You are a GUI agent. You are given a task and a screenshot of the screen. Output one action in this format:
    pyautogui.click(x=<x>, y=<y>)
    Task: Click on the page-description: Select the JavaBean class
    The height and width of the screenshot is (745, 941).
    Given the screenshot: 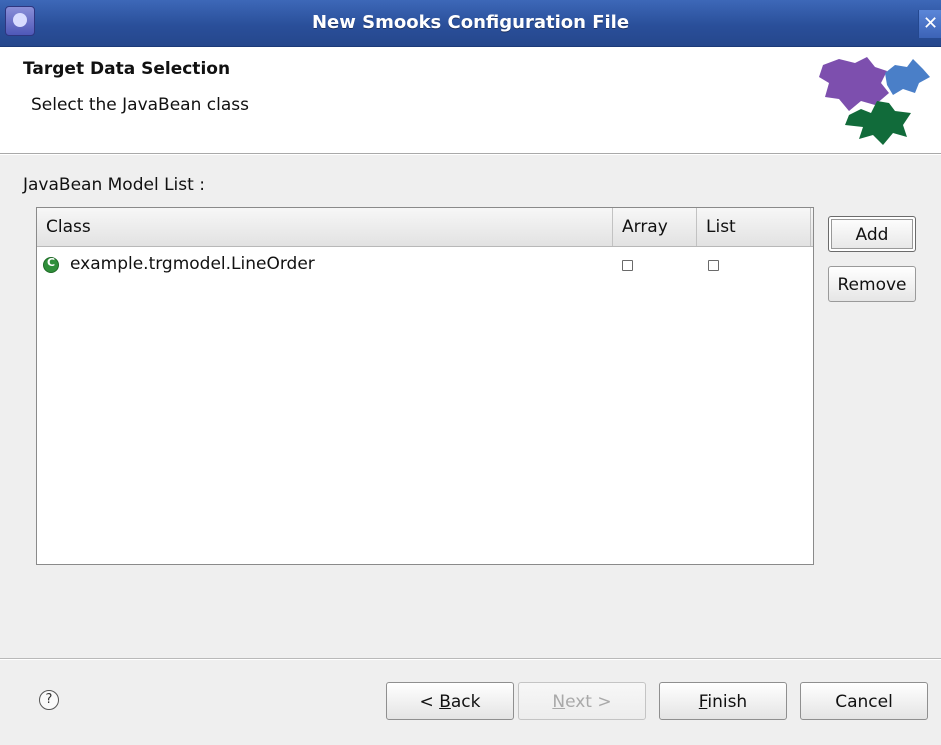 What is the action you would take?
    pyautogui.click(x=140, y=105)
    